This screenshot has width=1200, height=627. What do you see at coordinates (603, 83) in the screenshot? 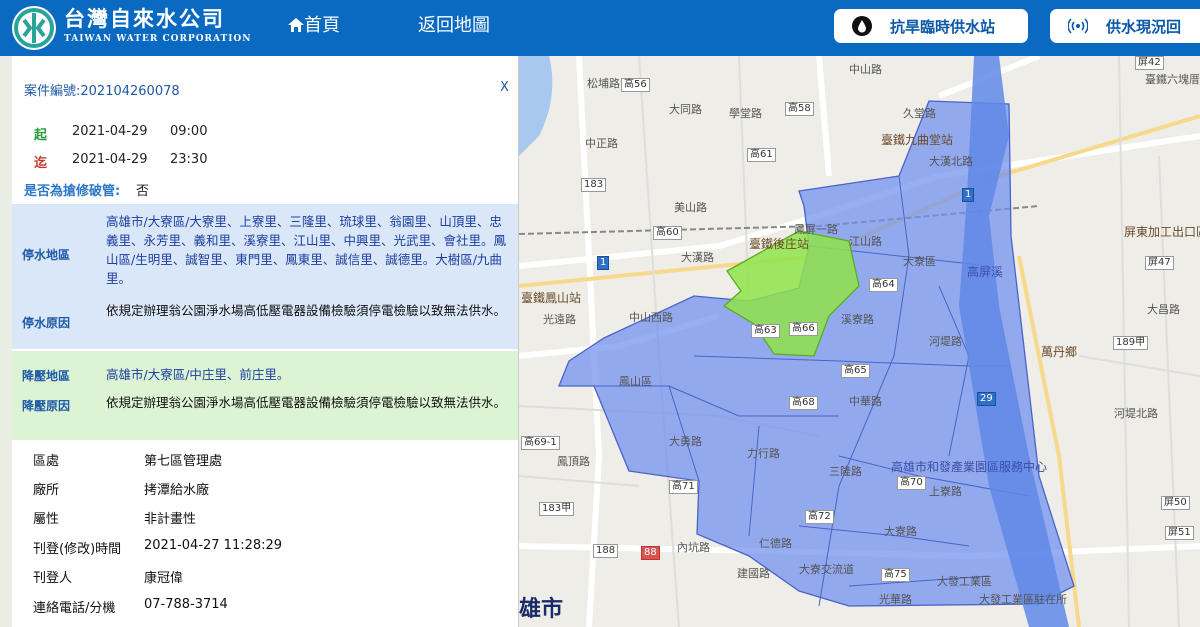
I see `road-label: 松埔路` at bounding box center [603, 83].